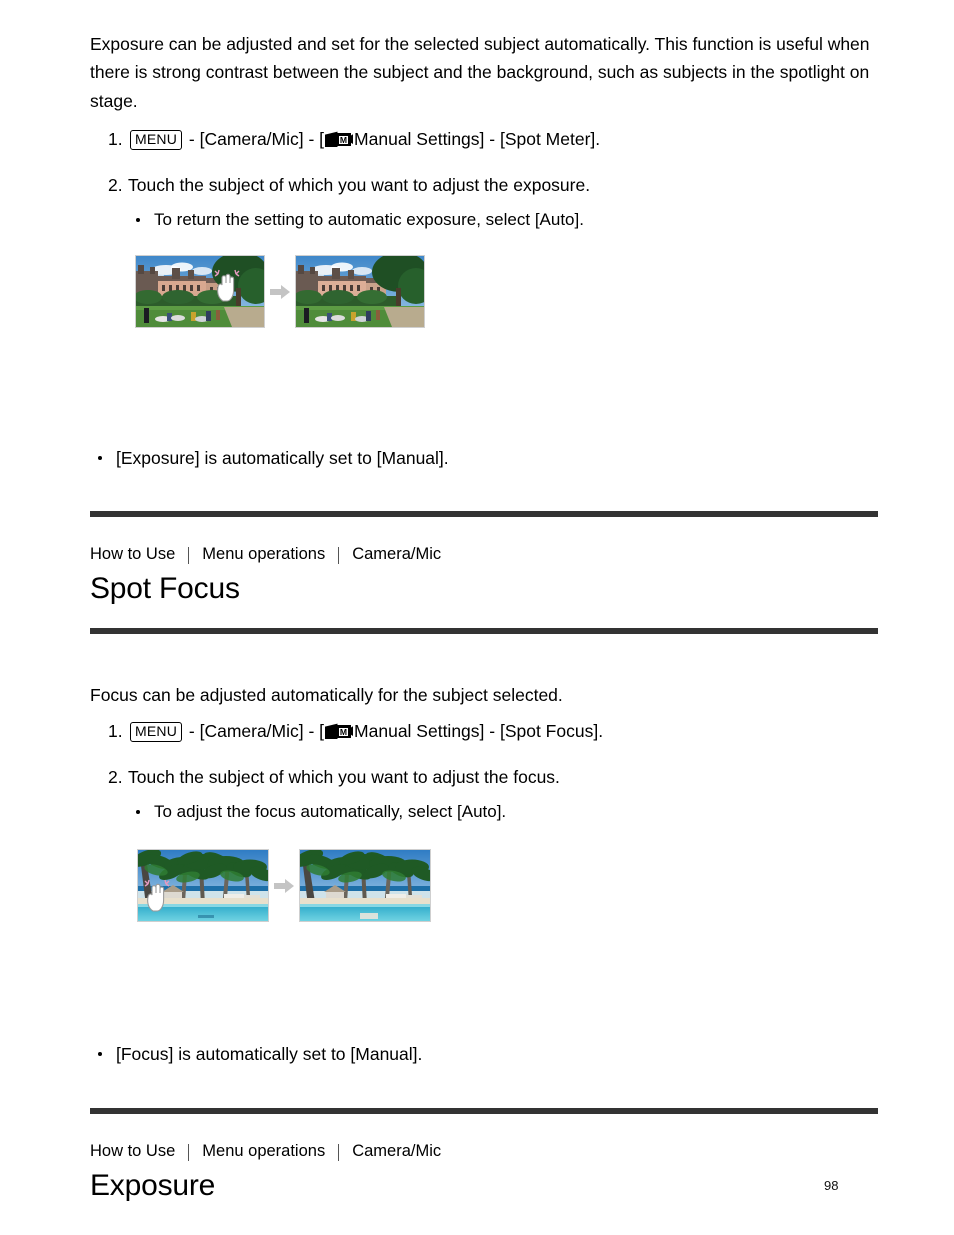  What do you see at coordinates (165, 588) in the screenshot?
I see `page-title-spot-focus: Spot Focus` at bounding box center [165, 588].